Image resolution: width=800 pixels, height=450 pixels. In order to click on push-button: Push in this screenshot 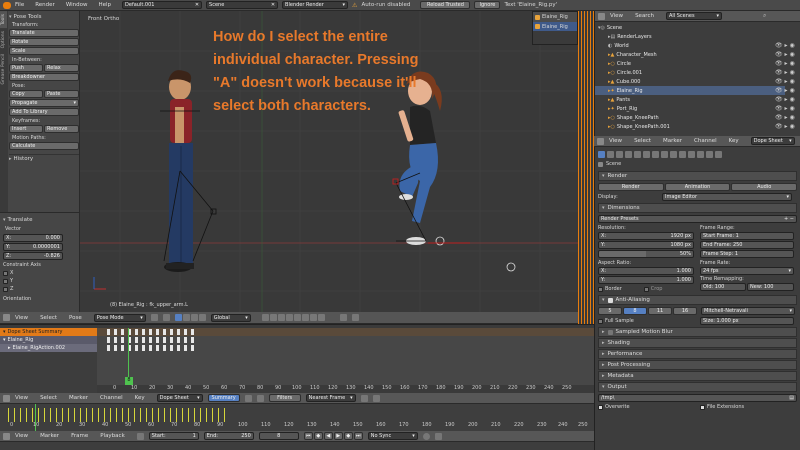, I will do `click(26, 68)`.